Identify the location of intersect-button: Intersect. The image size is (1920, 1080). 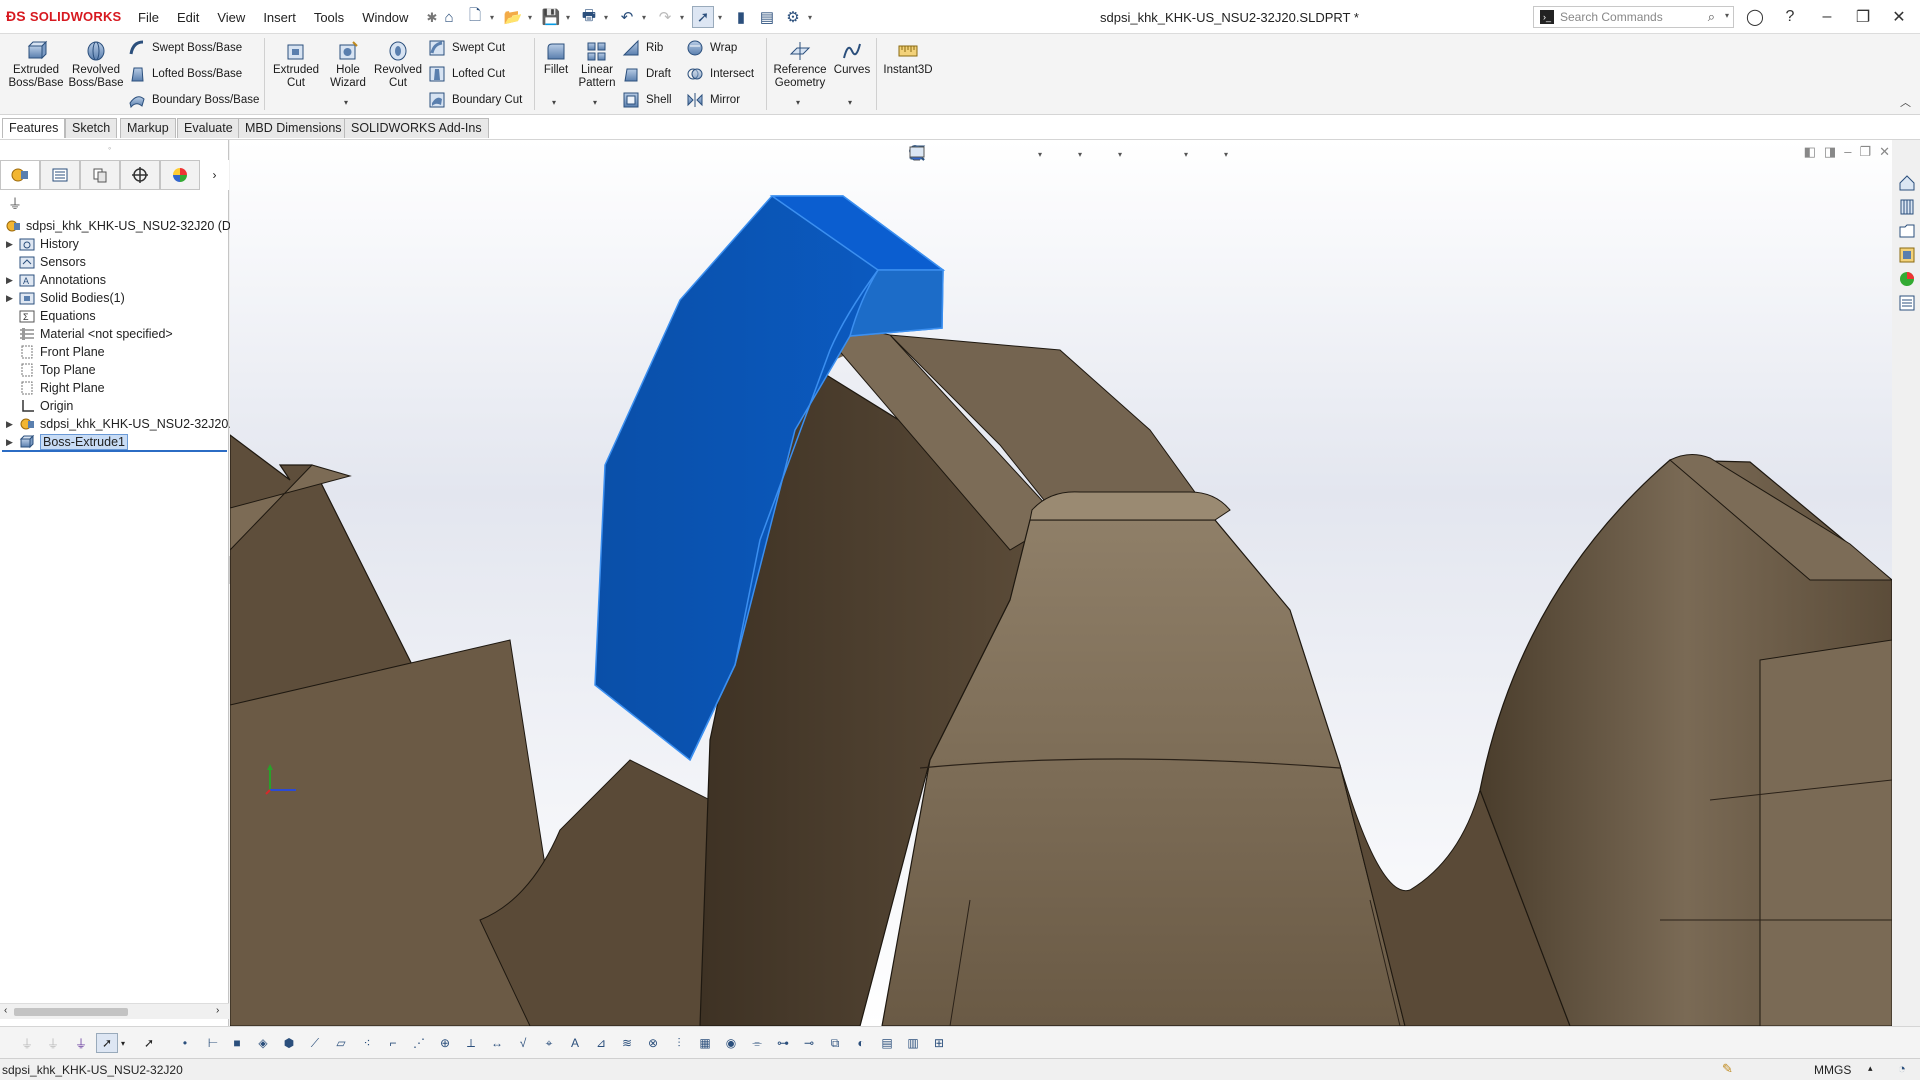
(720, 74).